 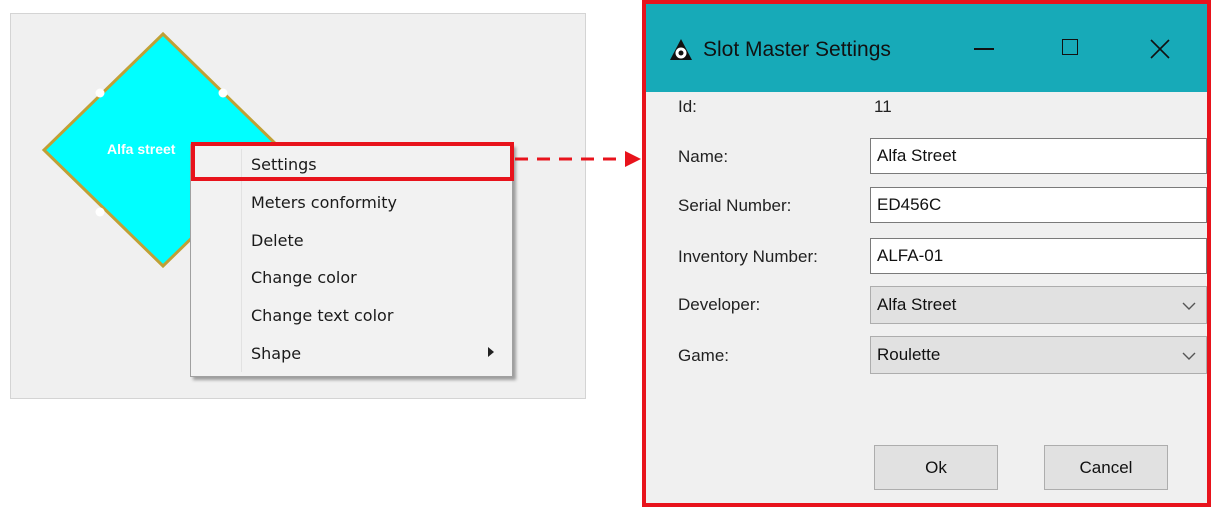 I want to click on maximize-button, so click(x=1070, y=49).